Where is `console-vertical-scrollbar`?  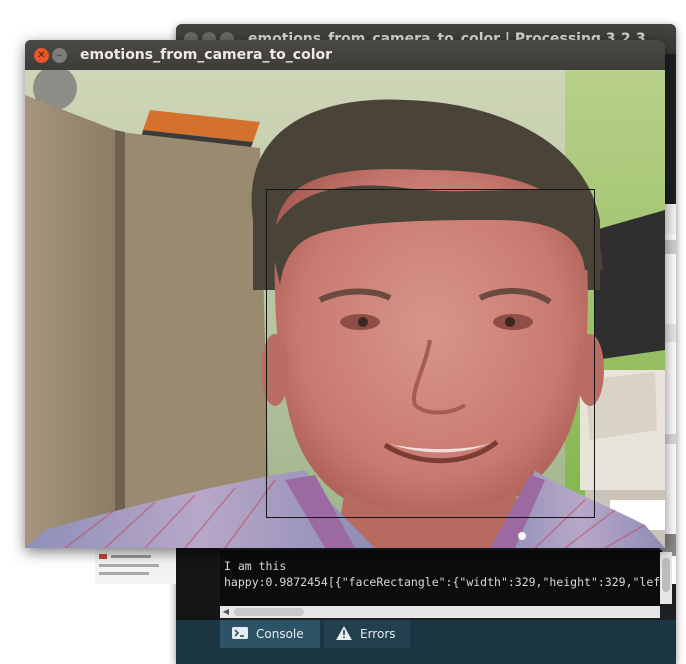
console-vertical-scrollbar is located at coordinates (666, 578).